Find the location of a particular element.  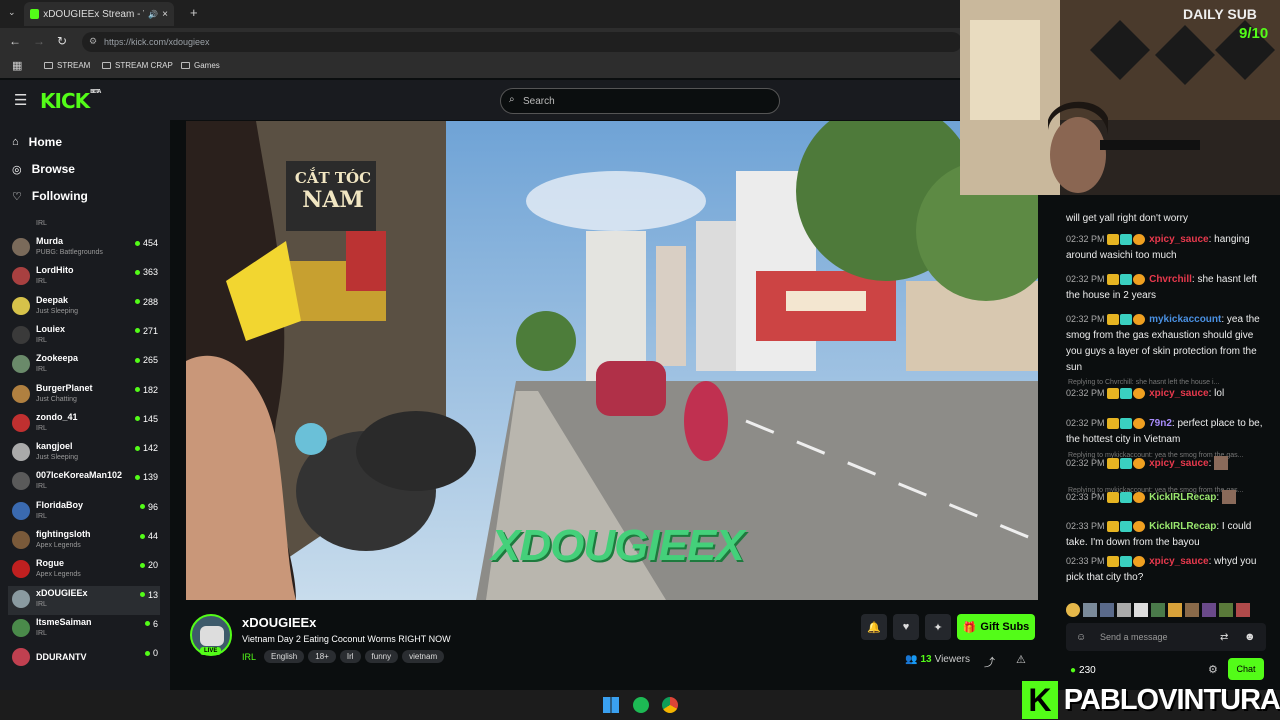

tag-vietnam: vietnam is located at coordinates (423, 656).